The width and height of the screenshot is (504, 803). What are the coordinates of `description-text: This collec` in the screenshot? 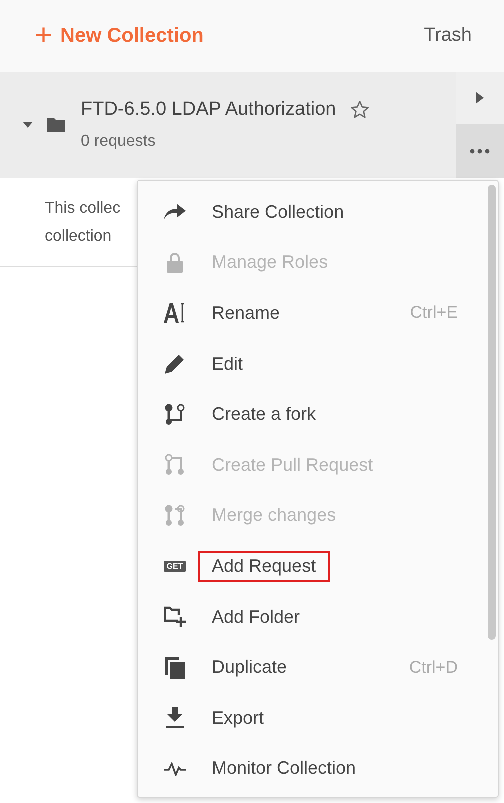 It's located at (83, 209).